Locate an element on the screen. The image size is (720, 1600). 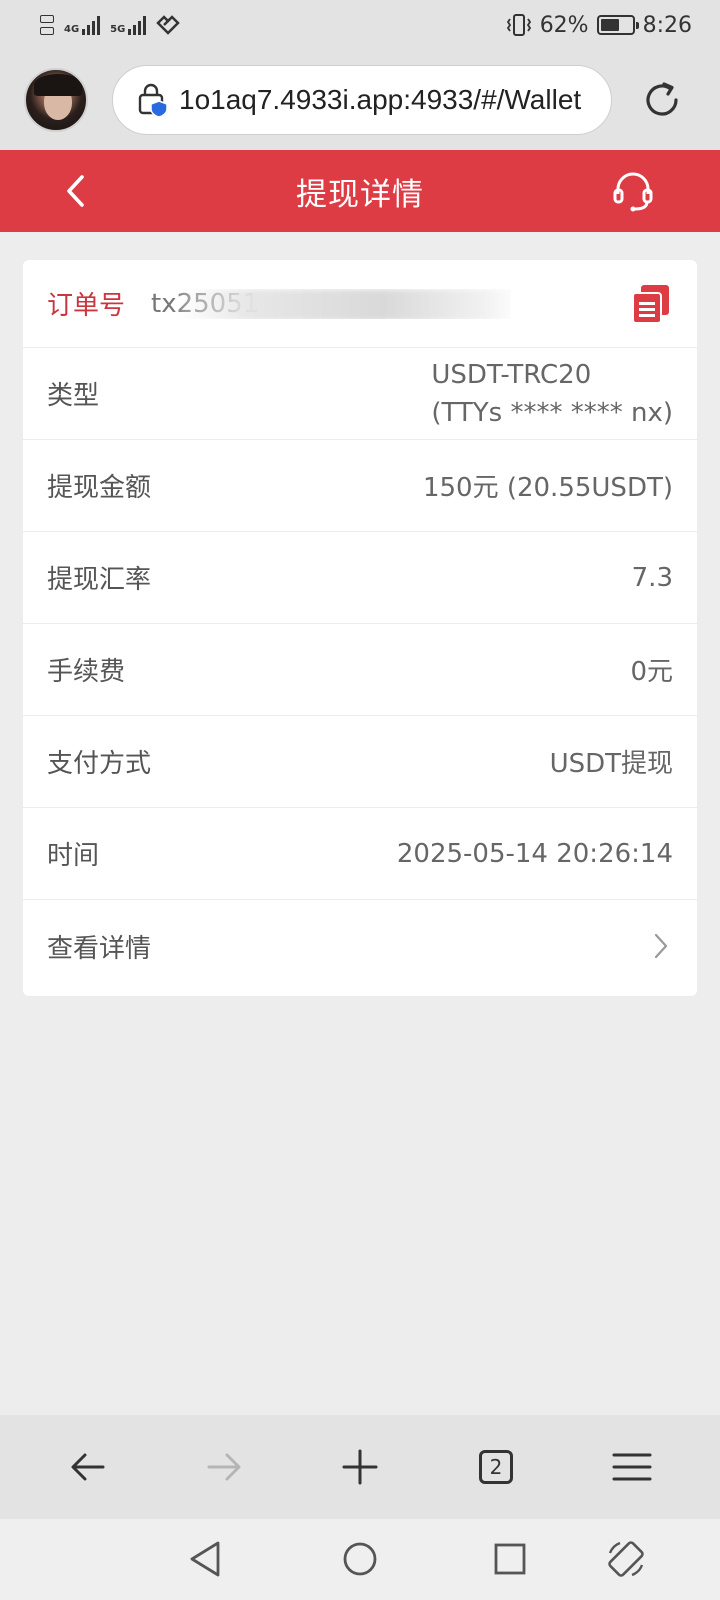
fee-value: 0元 is located at coordinates (651, 672).